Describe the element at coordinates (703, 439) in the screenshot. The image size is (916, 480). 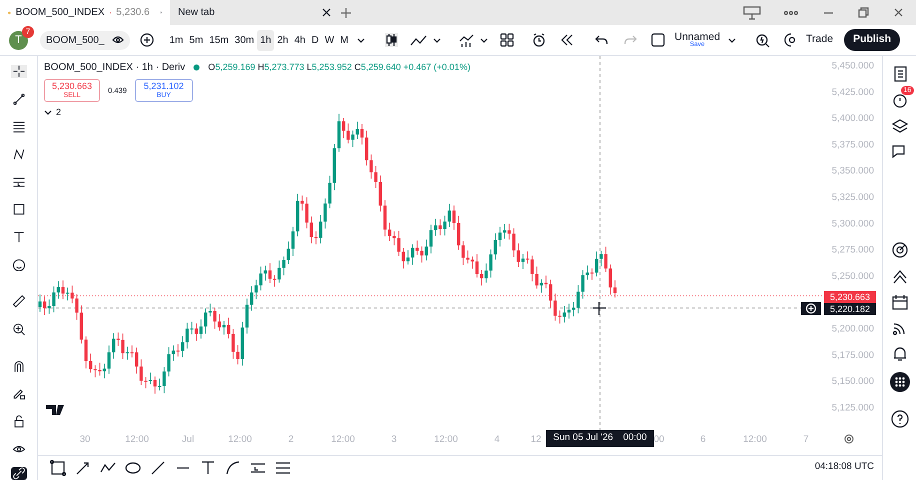
I see `time-axis-label: 6` at that location.